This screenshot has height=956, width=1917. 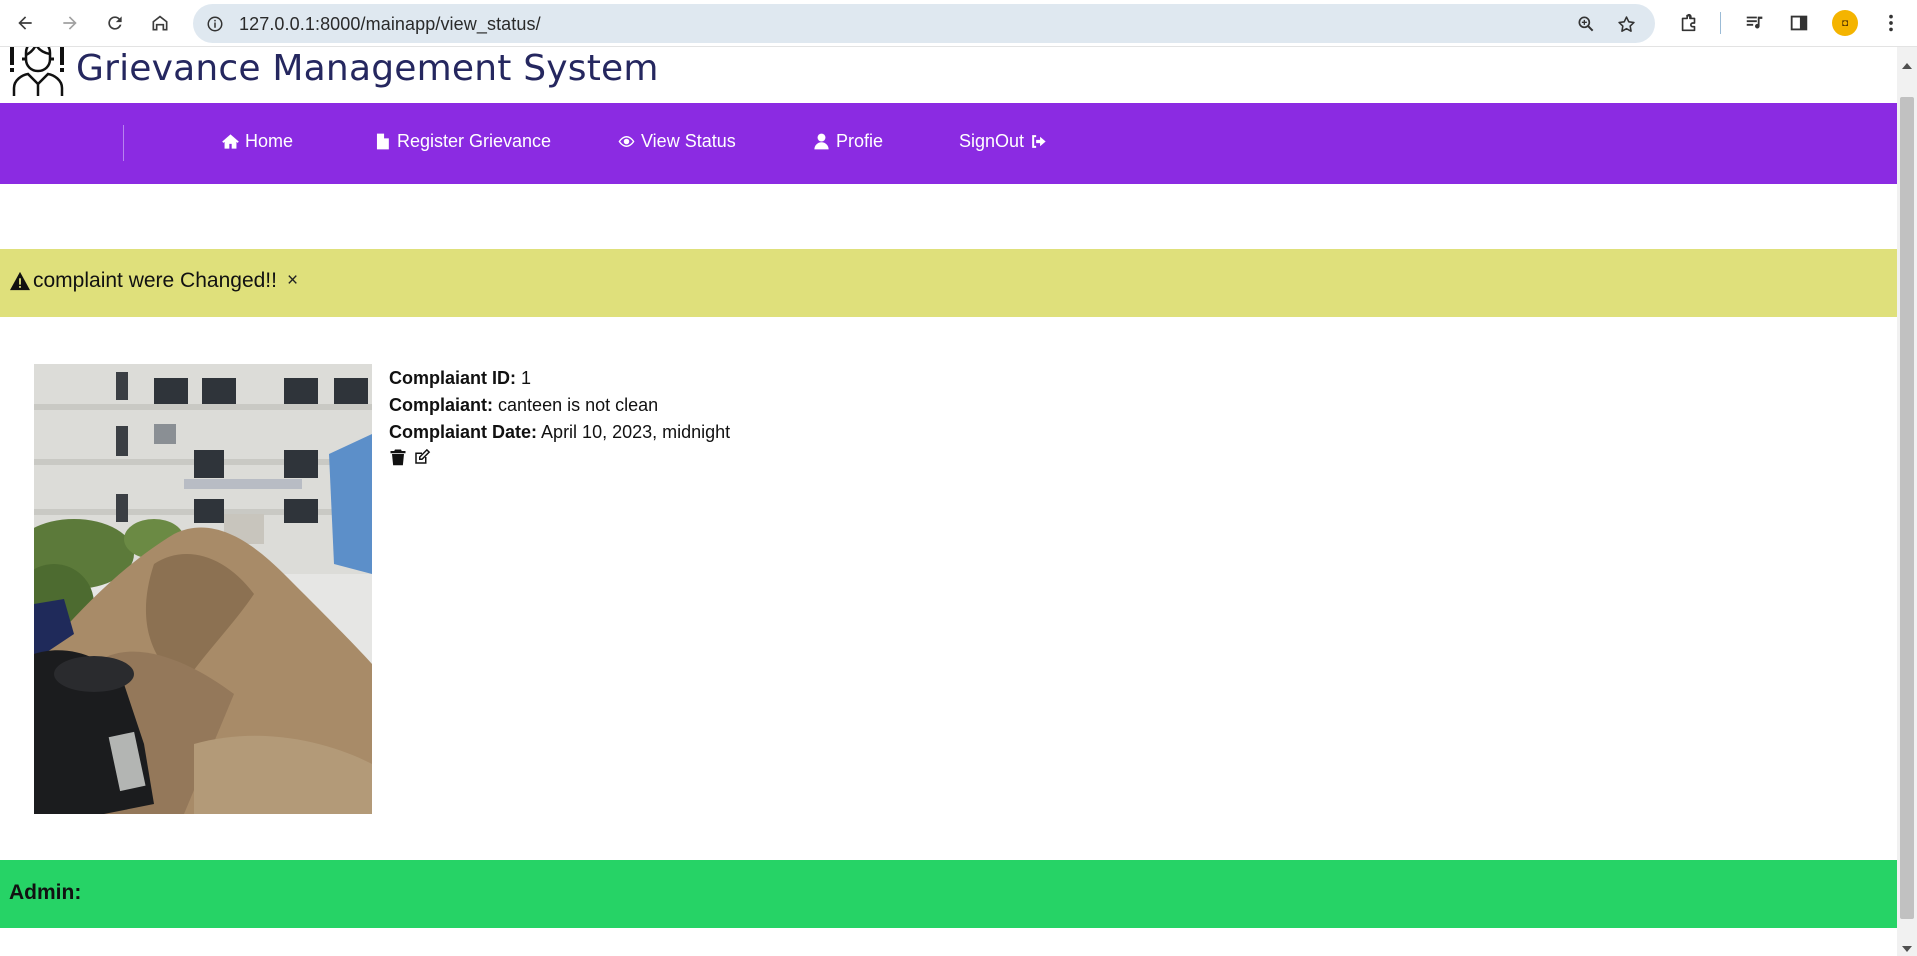 I want to click on bookmark-star-icon, so click(x=1626, y=24).